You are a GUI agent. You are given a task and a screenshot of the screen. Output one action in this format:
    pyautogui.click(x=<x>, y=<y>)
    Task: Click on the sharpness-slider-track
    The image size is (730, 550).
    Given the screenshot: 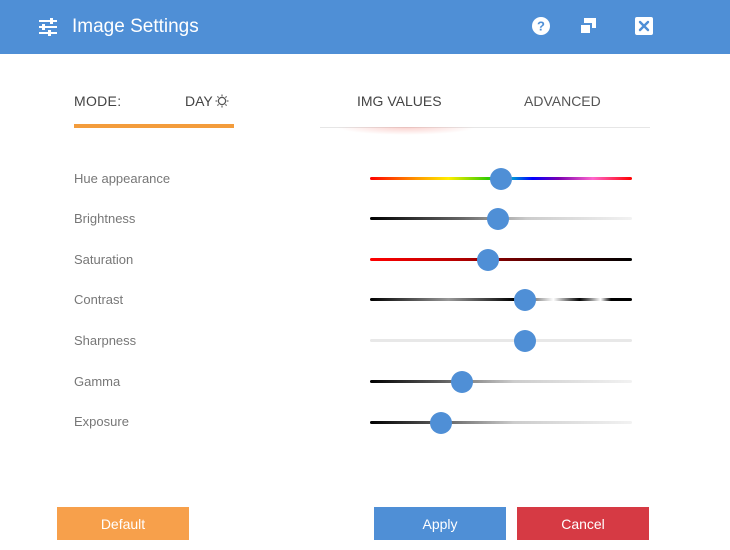 What is the action you would take?
    pyautogui.click(x=501, y=340)
    